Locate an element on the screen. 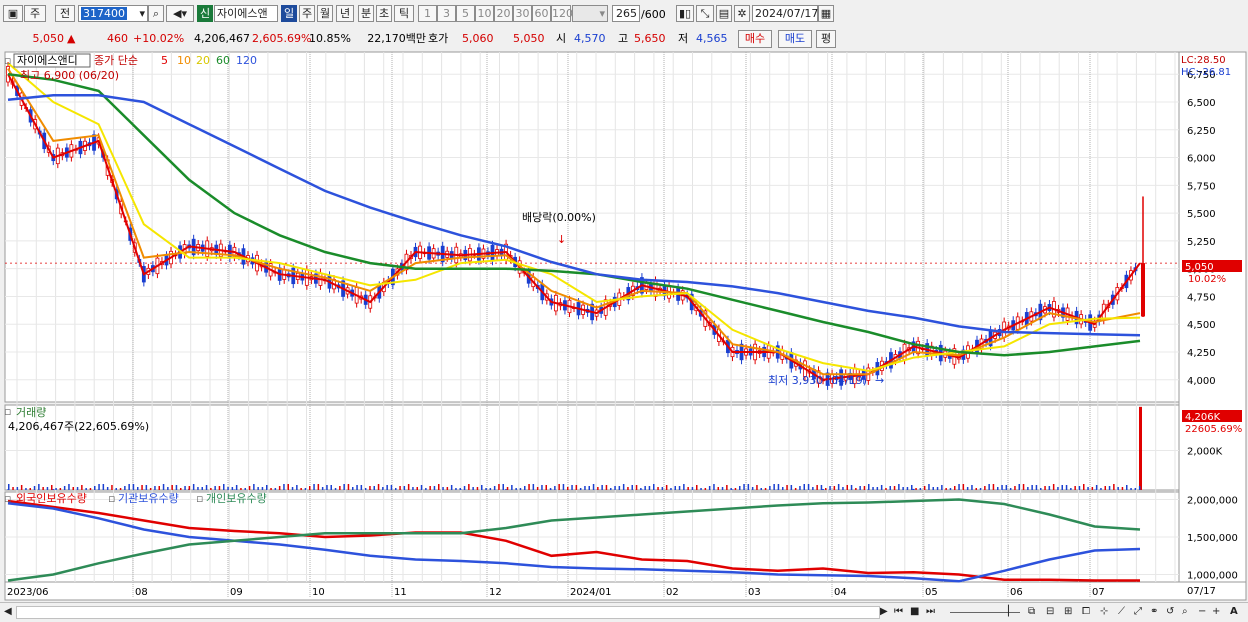  x-tick-label: 08 is located at coordinates (141, 592).